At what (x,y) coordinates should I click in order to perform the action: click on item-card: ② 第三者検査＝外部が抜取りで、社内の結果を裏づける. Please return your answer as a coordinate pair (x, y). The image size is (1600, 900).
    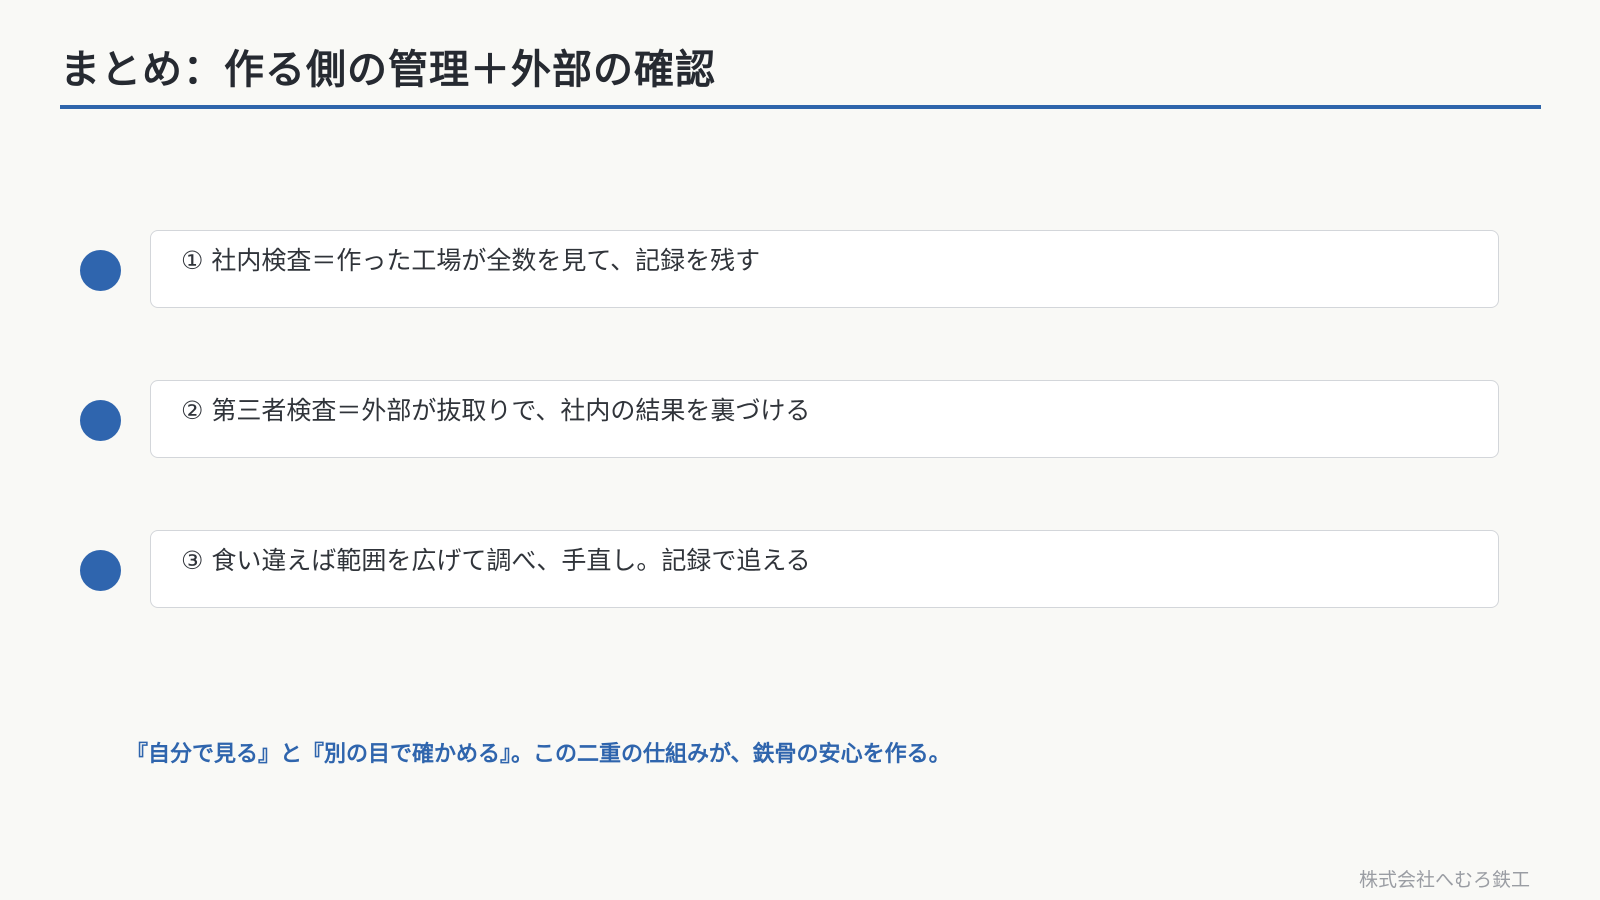
    Looking at the image, I should click on (824, 419).